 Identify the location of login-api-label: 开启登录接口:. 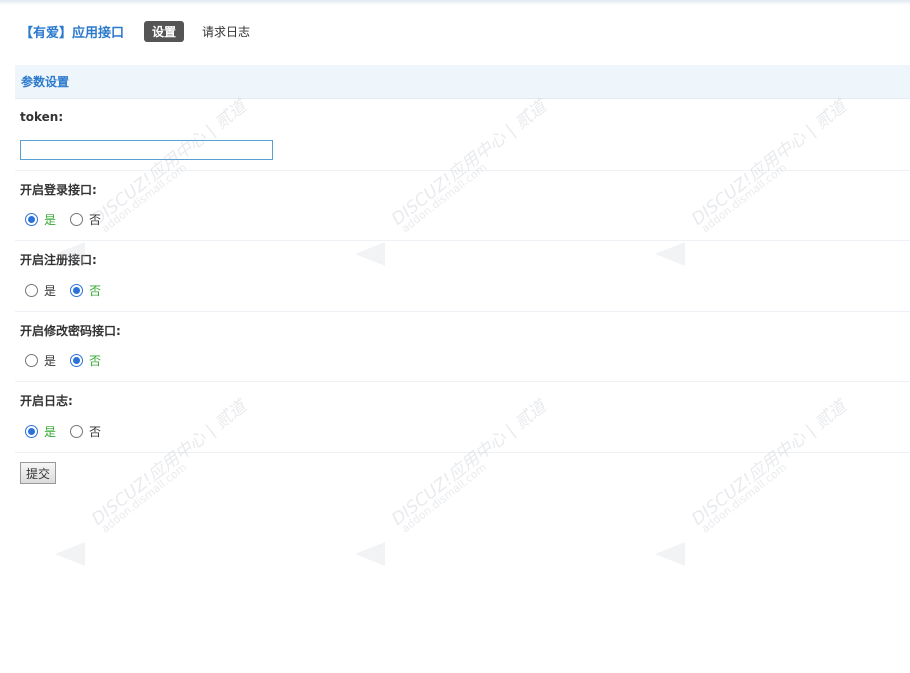
(58, 190).